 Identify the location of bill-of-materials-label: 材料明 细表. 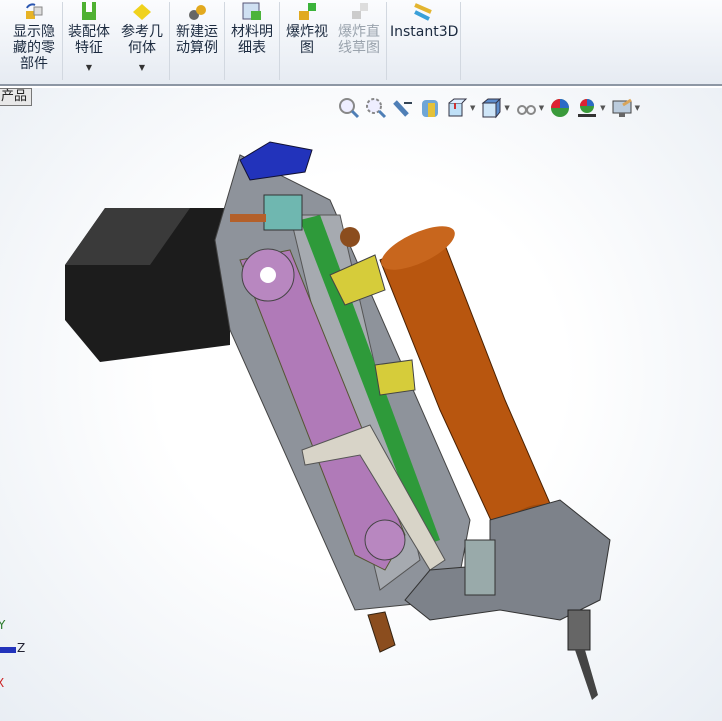
(252, 40).